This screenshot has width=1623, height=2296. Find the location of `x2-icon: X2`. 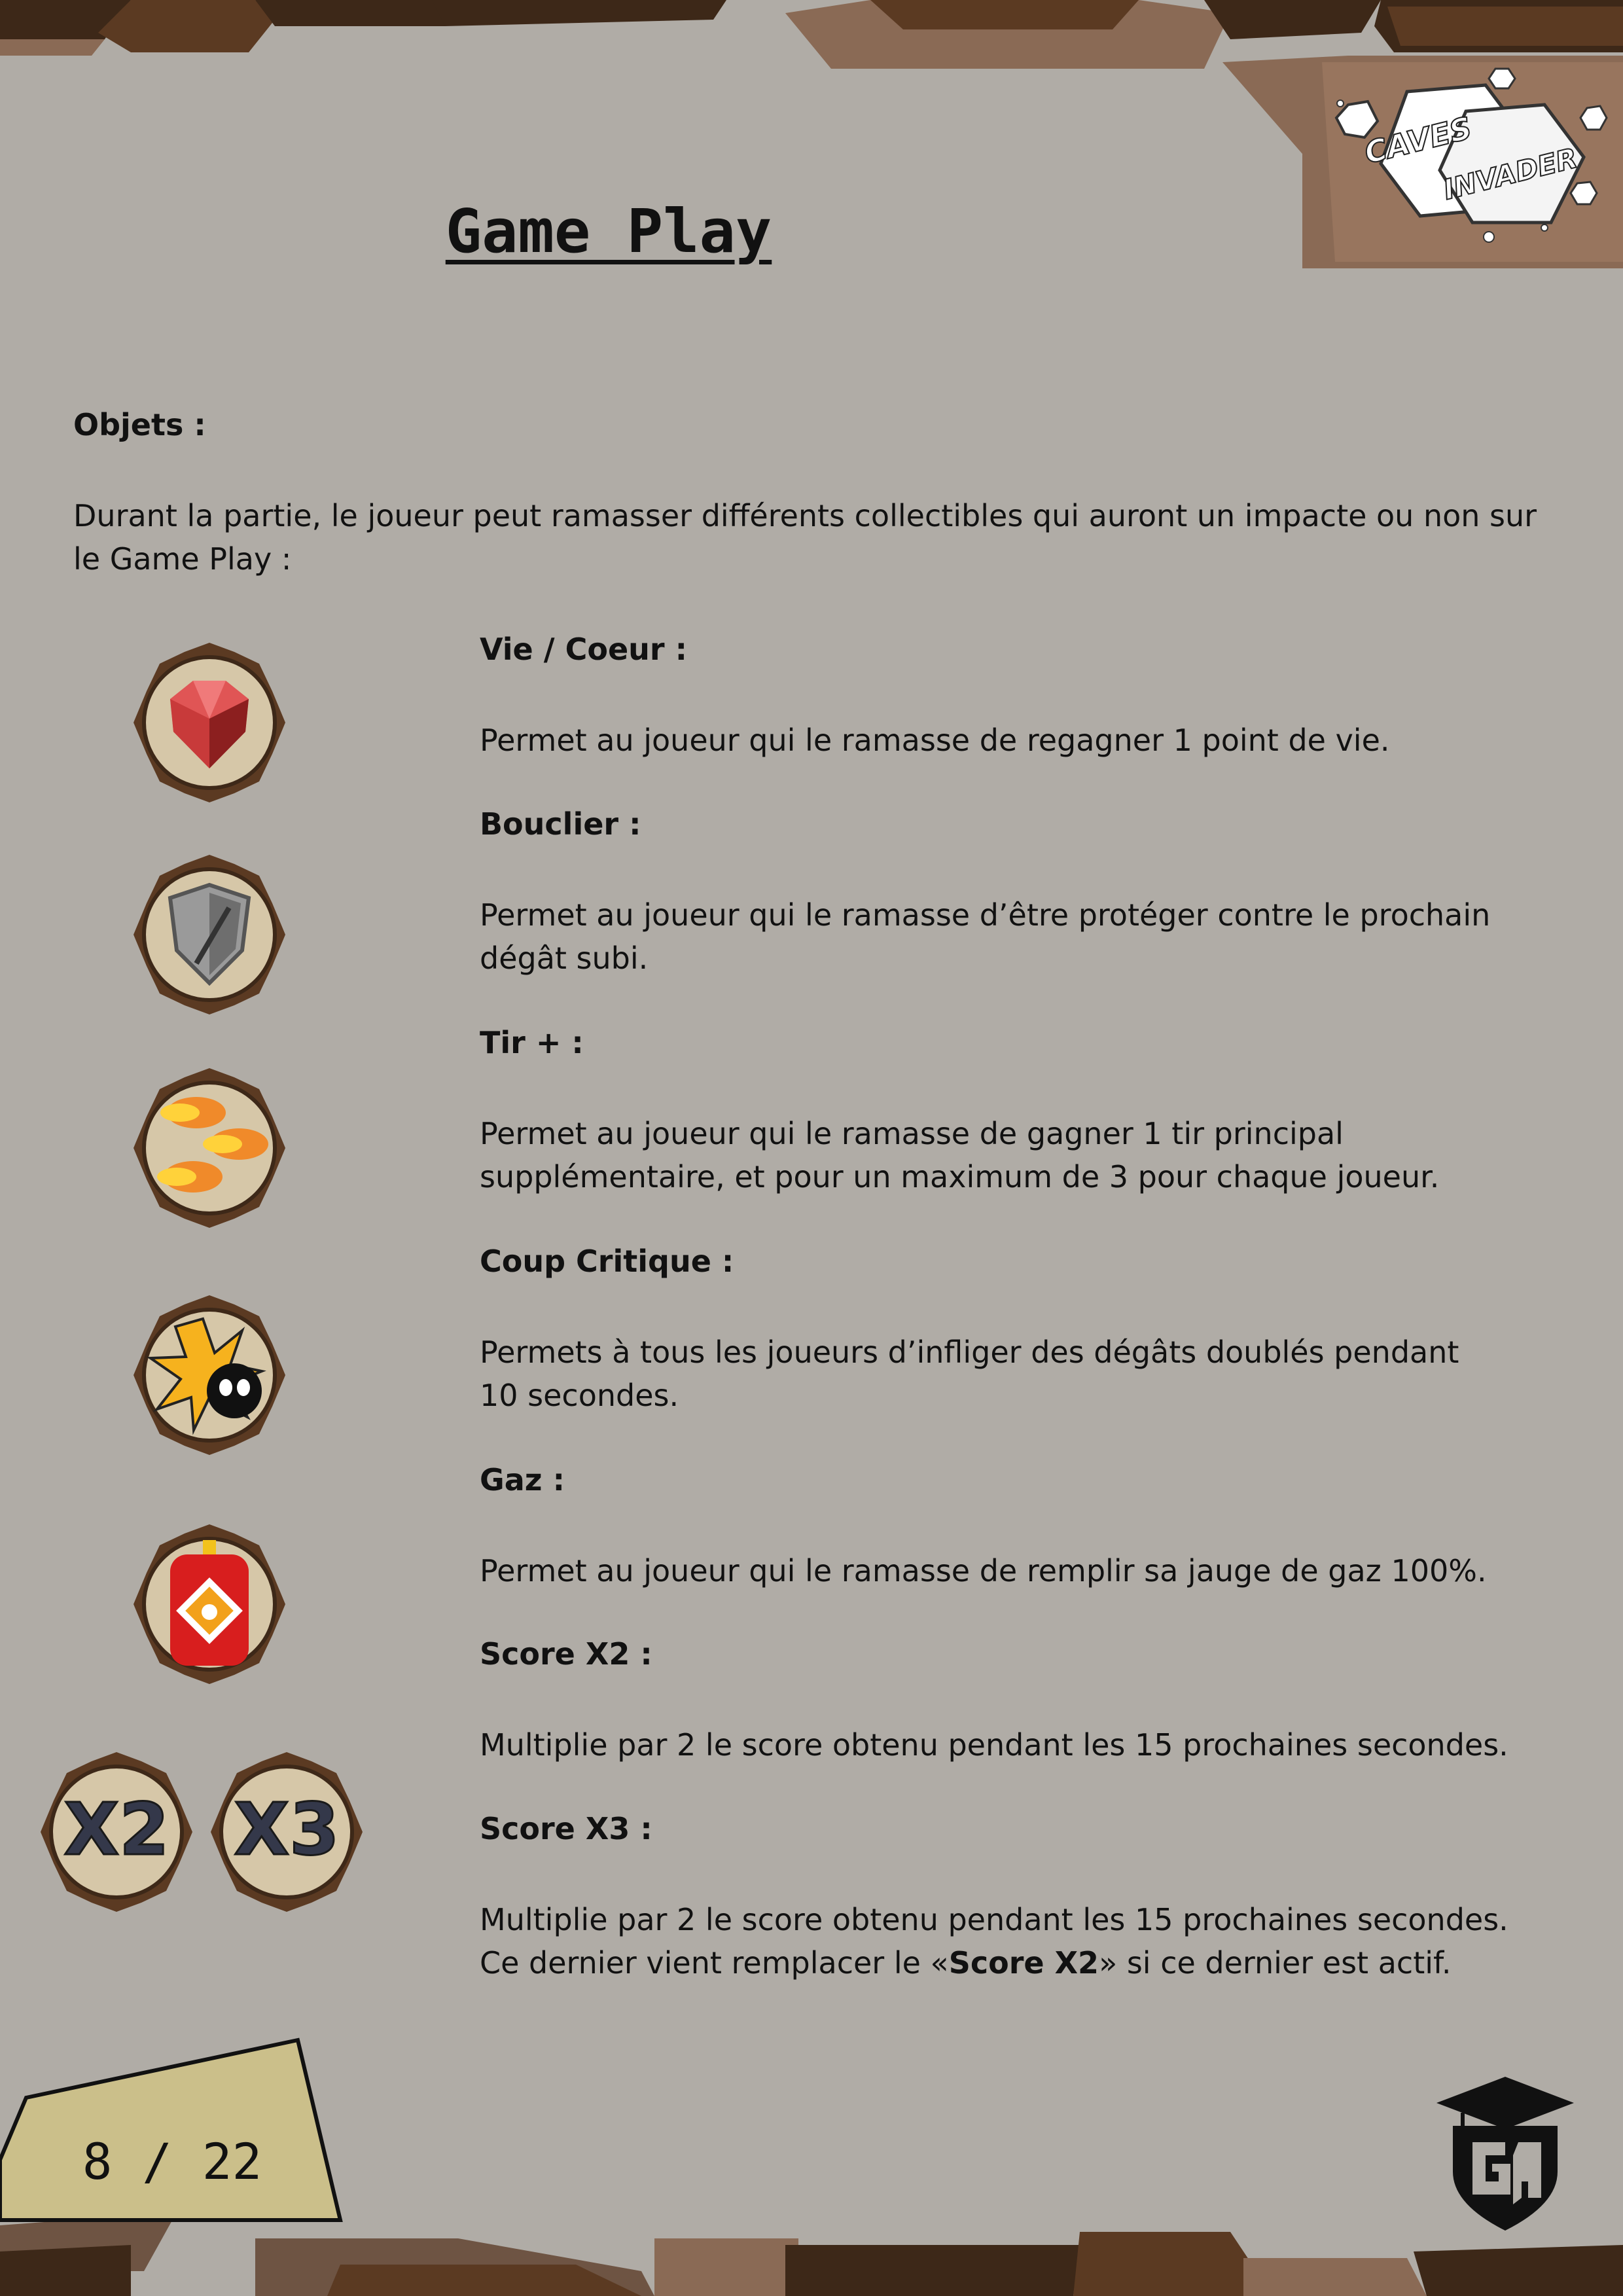

x2-icon: X2 is located at coordinates (116, 1832).